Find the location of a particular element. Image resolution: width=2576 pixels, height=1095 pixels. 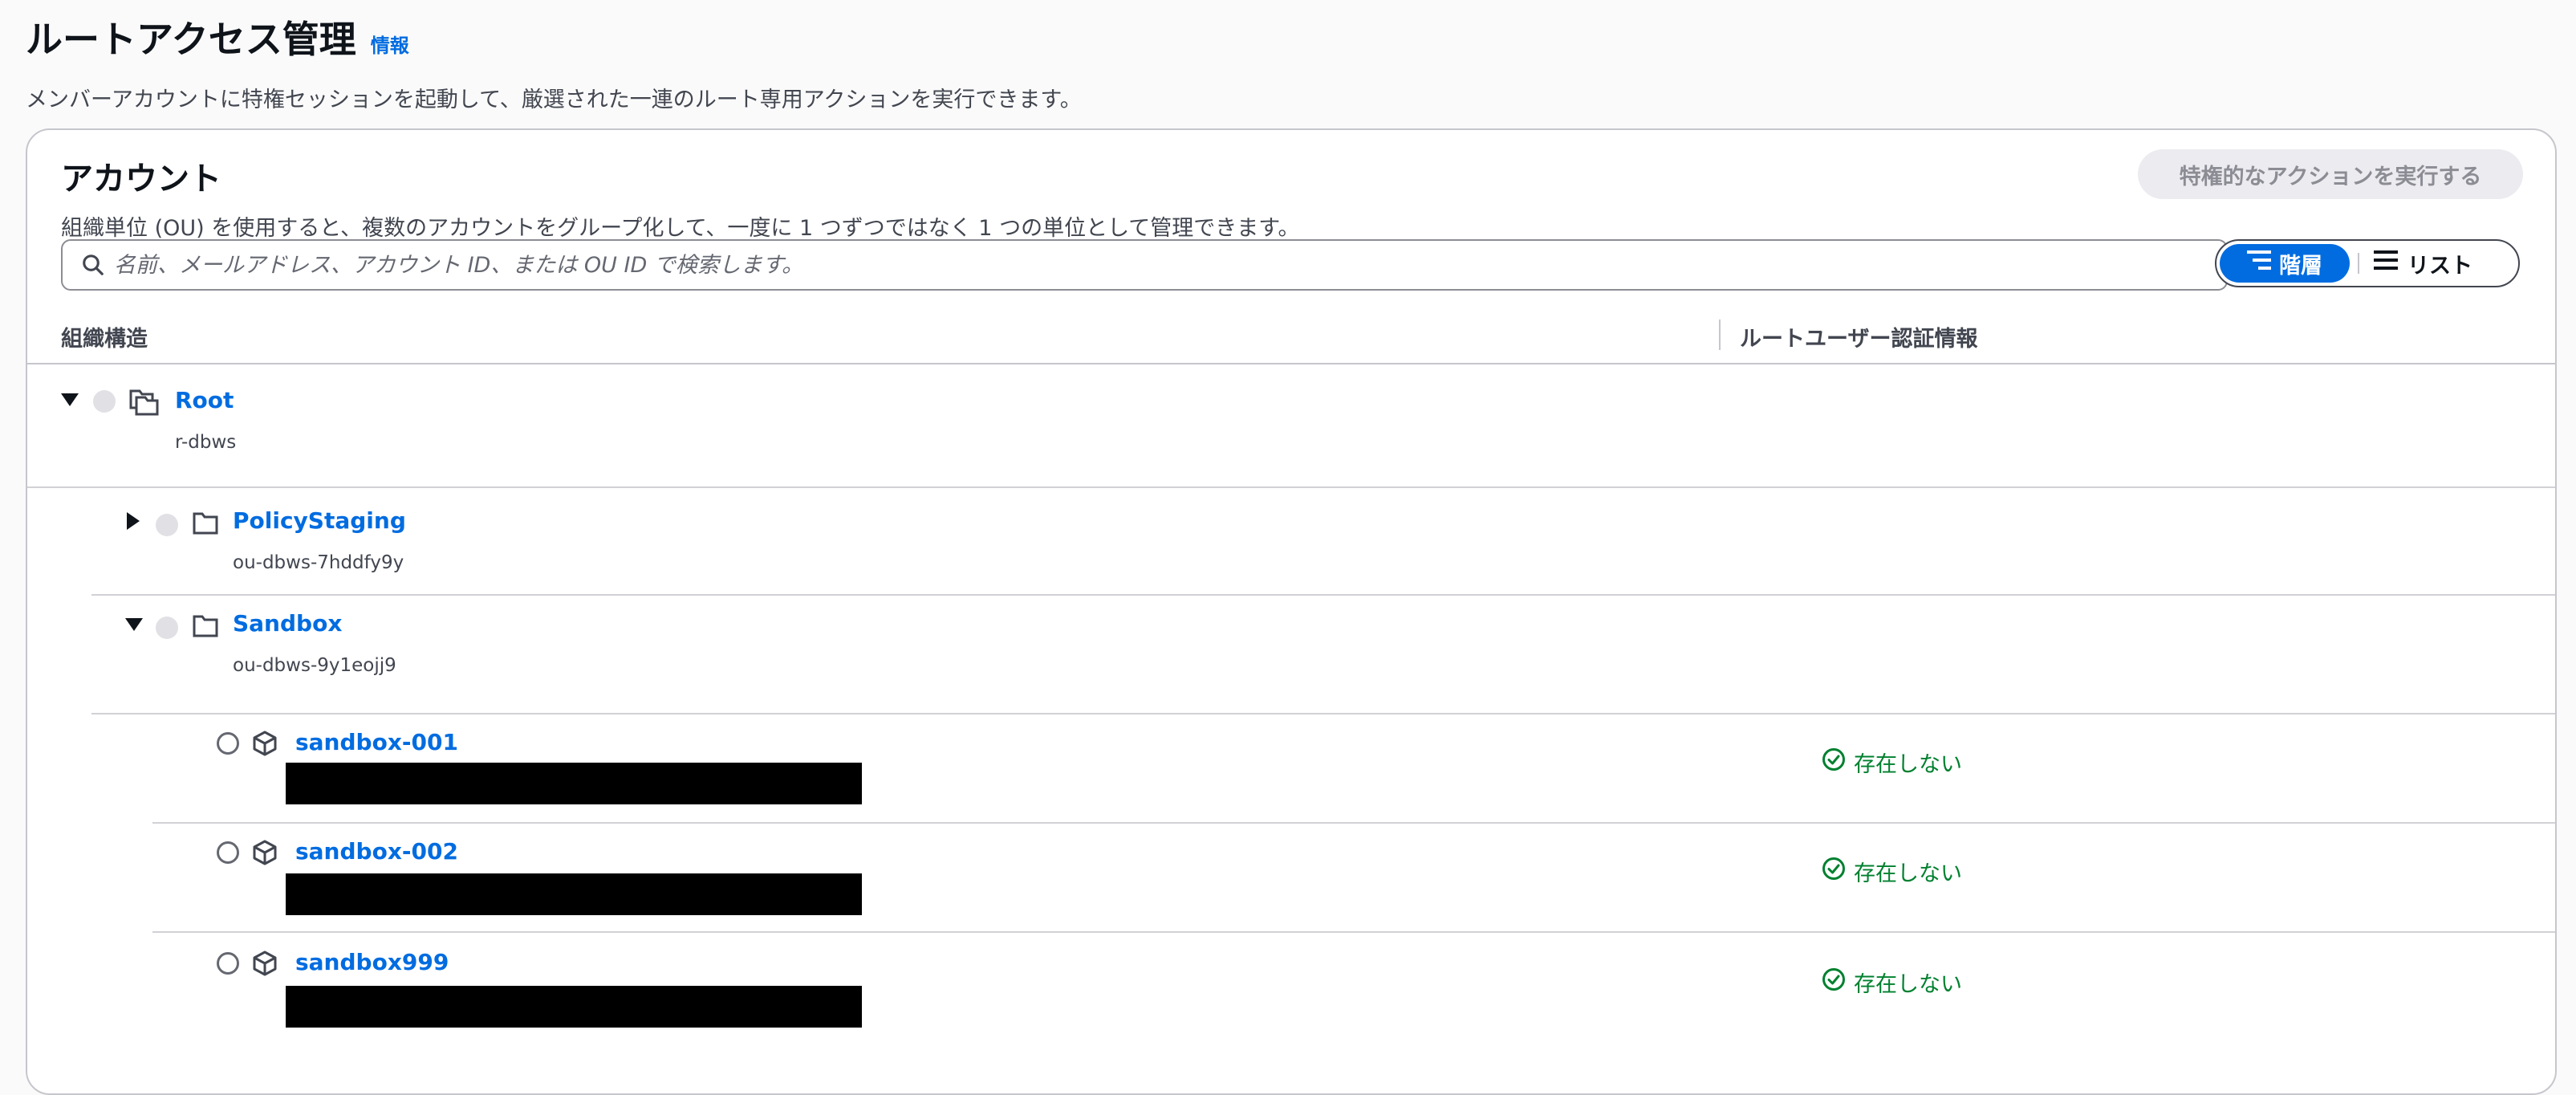

hierarchy-view-button: 階層 is located at coordinates (2285, 263).